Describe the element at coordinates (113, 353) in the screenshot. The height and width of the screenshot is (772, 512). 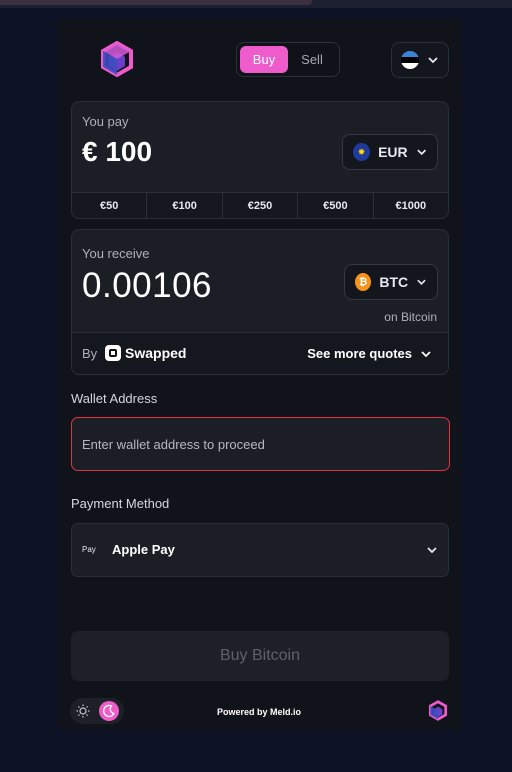
I see `swapped-logo-icon` at that location.